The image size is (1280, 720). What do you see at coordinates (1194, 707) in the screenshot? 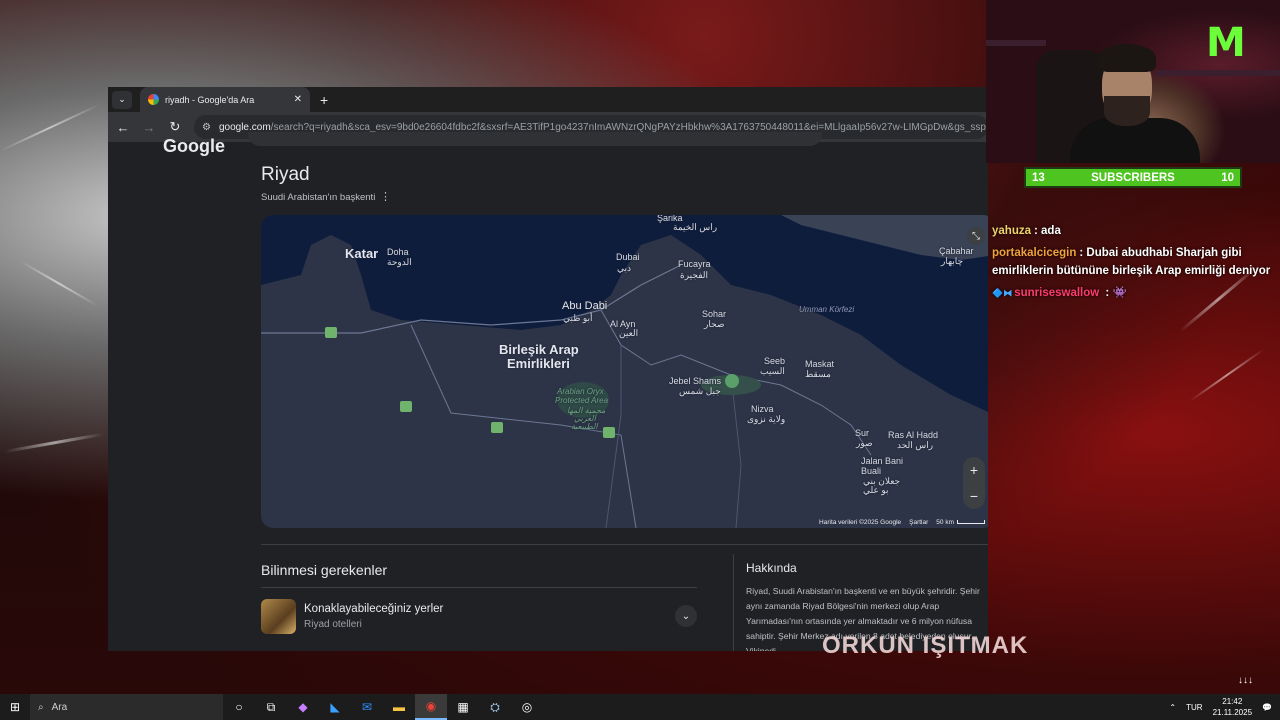
I see `language-indicator: TUR` at bounding box center [1194, 707].